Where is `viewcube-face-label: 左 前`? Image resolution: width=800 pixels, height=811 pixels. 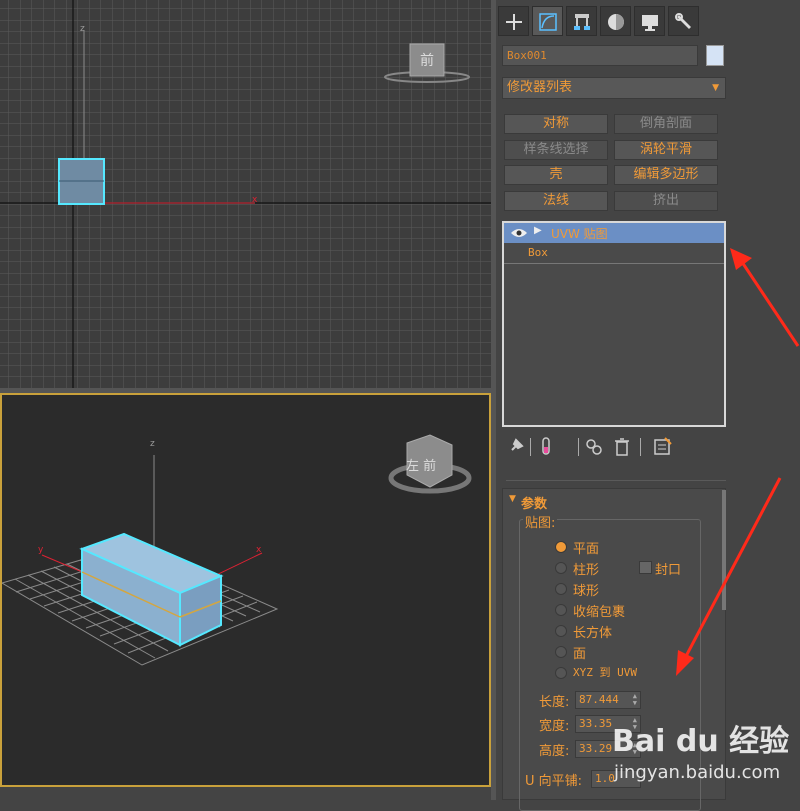 viewcube-face-label: 左 前 is located at coordinates (421, 464).